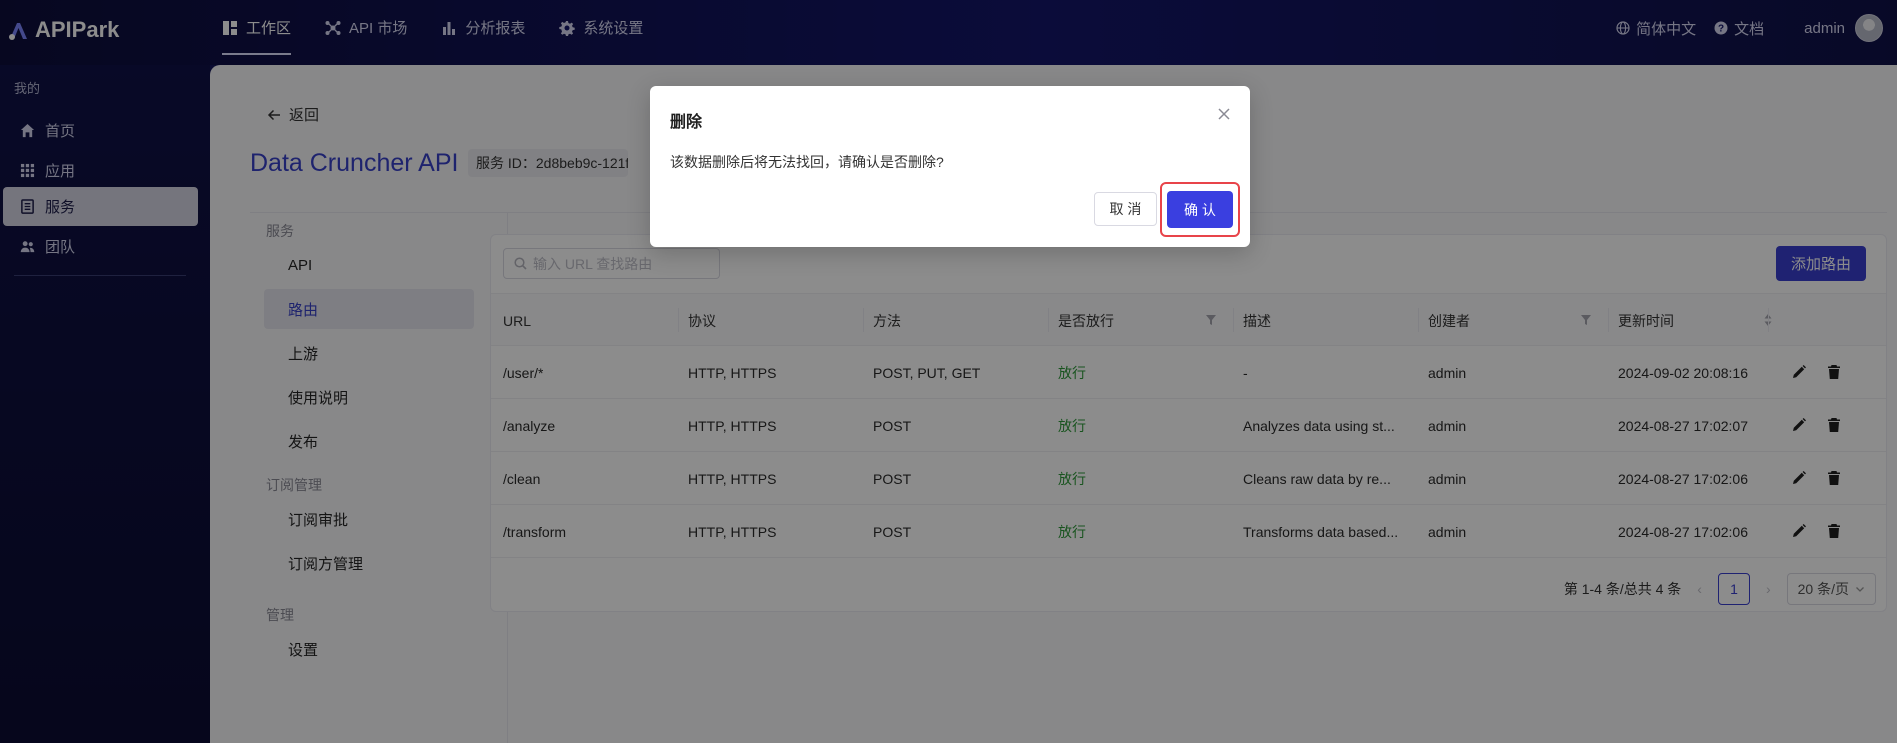 This screenshot has width=1897, height=743. I want to click on confirm-button: 确 认, so click(1200, 209).